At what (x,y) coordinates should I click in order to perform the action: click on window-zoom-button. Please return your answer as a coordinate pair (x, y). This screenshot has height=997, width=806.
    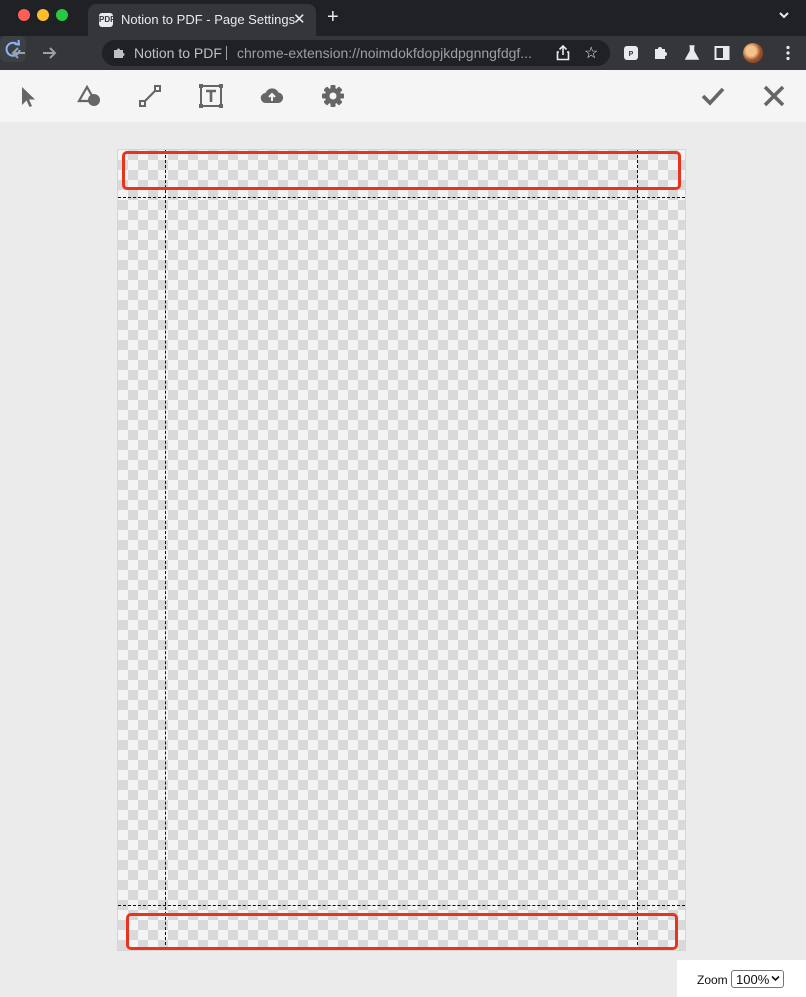
    Looking at the image, I should click on (62, 15).